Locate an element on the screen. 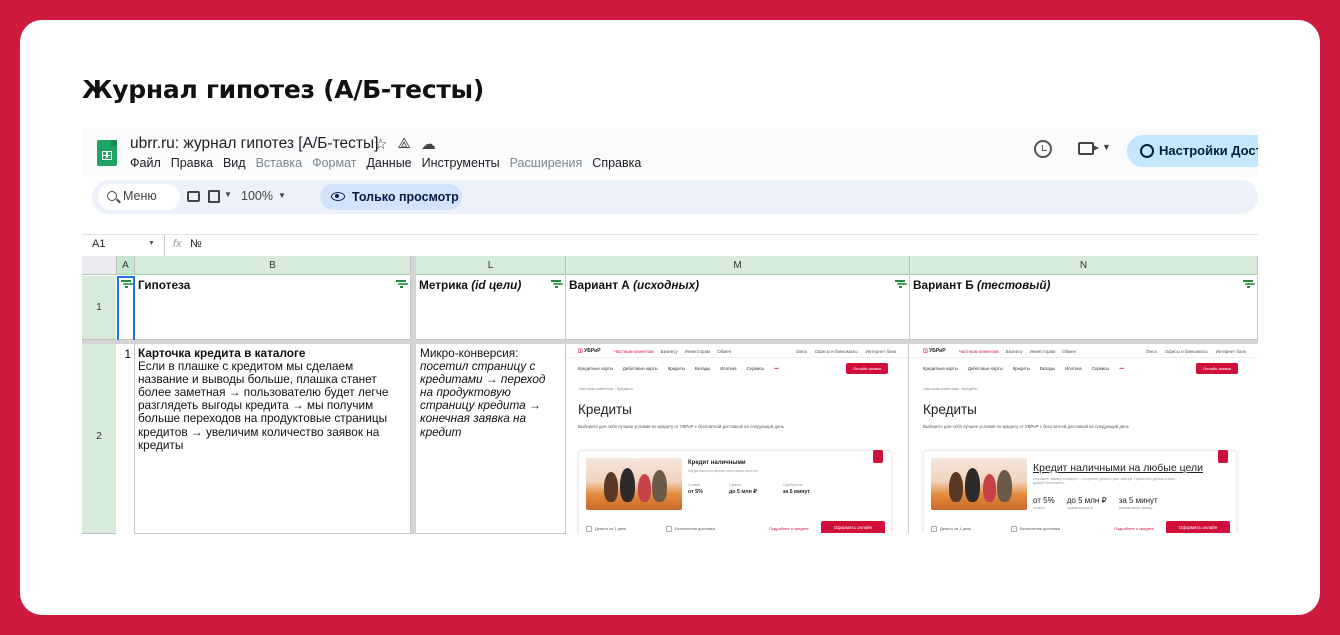 This screenshot has height=635, width=1340. star-icon: ☆ is located at coordinates (380, 144).